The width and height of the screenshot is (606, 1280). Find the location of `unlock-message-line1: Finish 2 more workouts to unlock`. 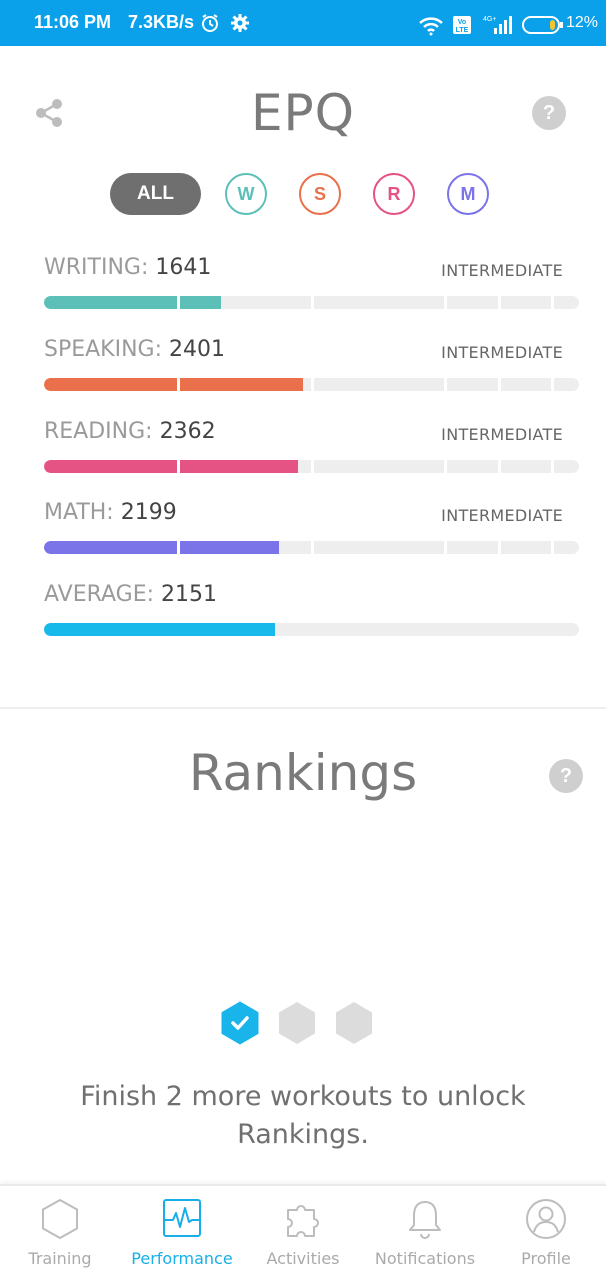

unlock-message-line1: Finish 2 more workouts to unlock is located at coordinates (303, 1096).